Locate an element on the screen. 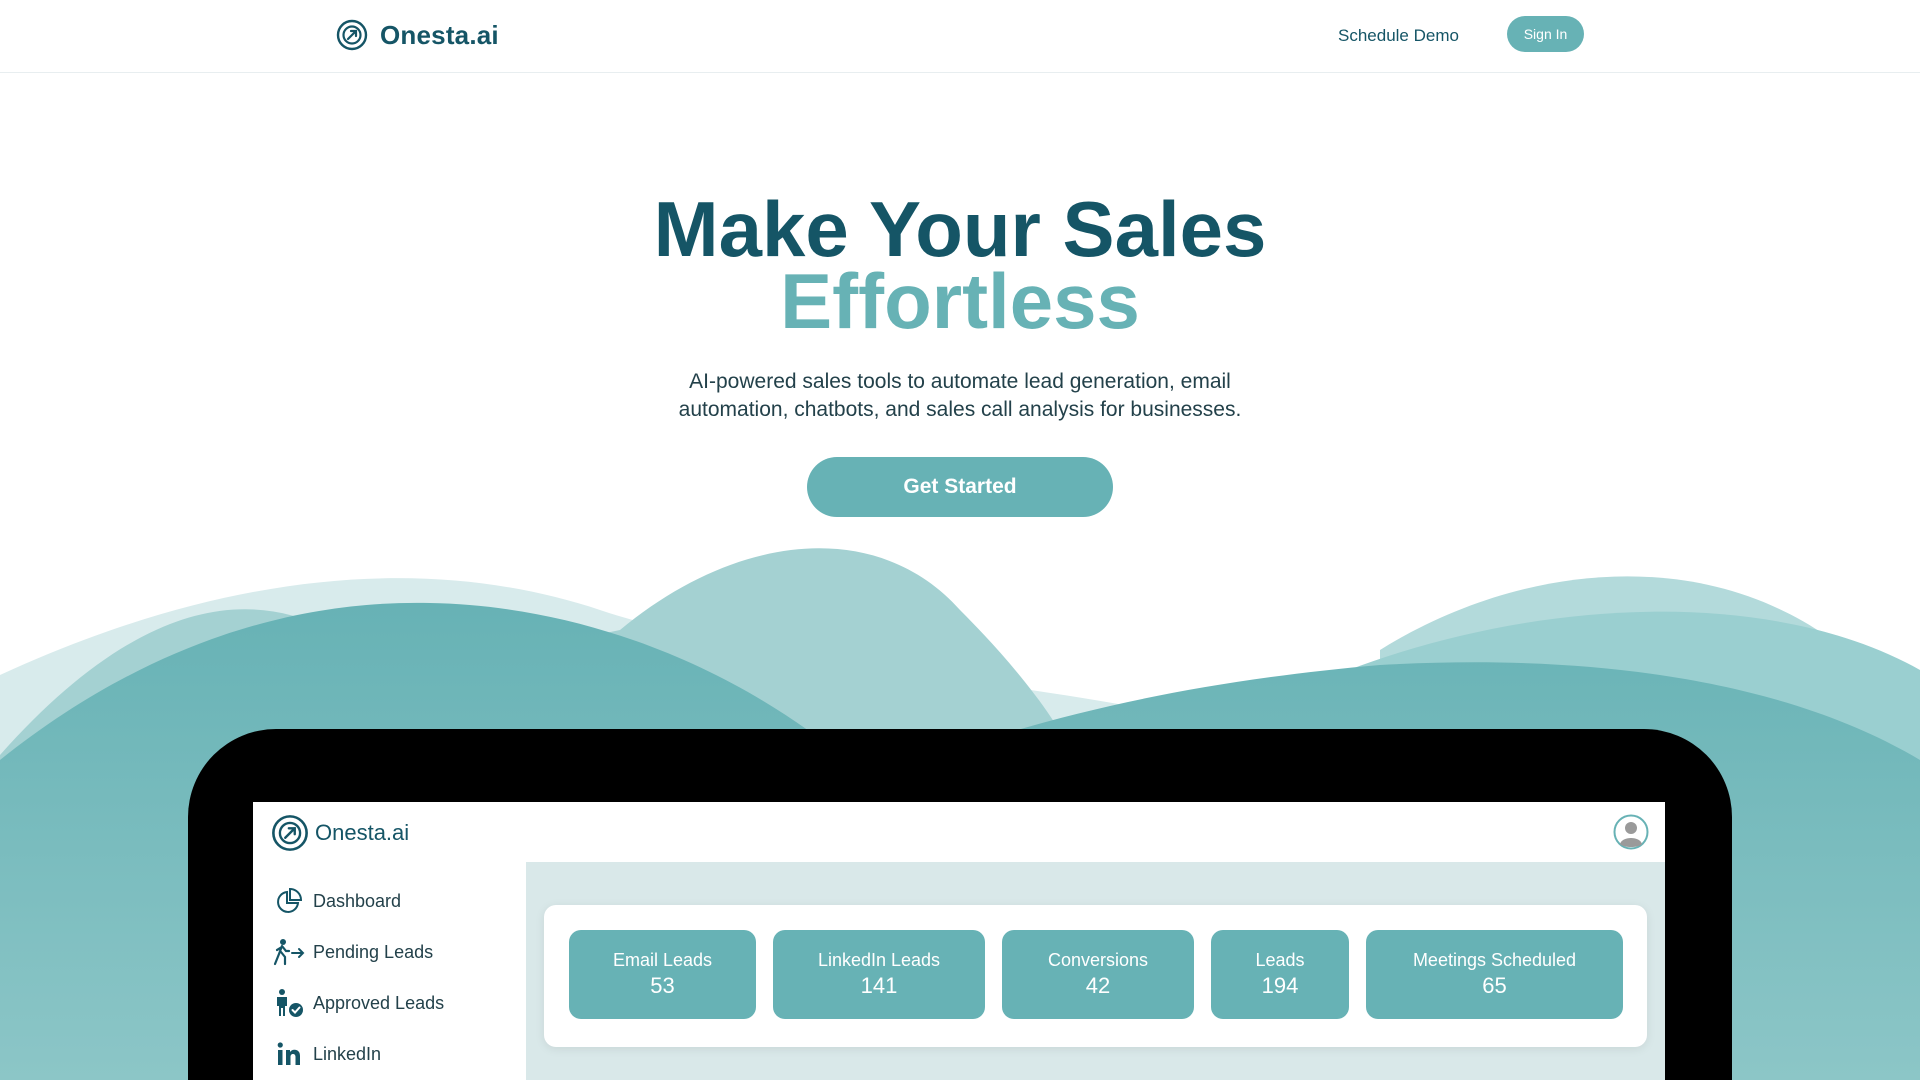 The height and width of the screenshot is (1080, 1920). sidebar-item-linkedin: LinkedIn is located at coordinates (327, 1054).